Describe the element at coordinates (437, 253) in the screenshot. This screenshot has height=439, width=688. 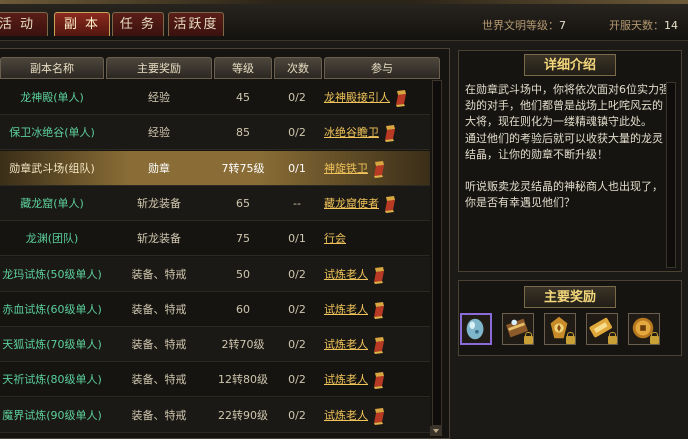
I see `table-scrollbar` at that location.